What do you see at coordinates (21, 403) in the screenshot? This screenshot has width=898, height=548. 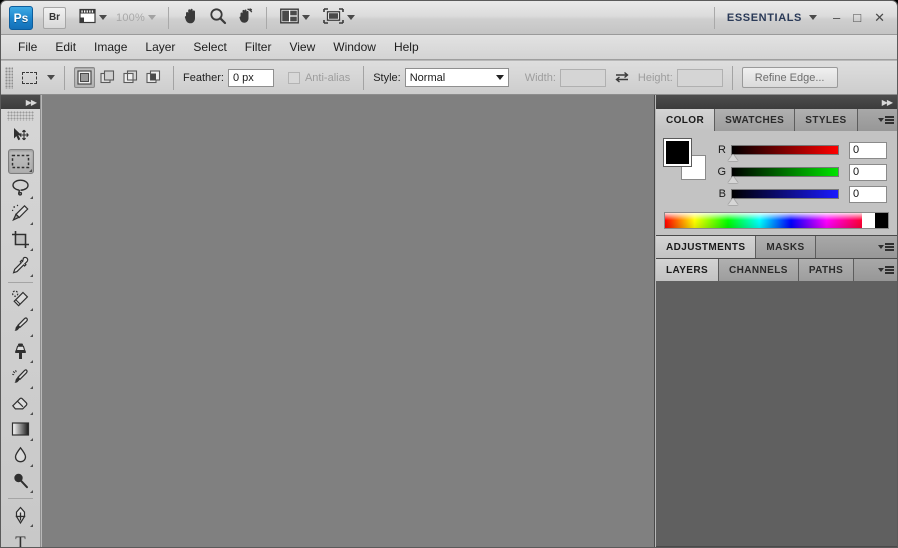 I see `eraser-tool` at bounding box center [21, 403].